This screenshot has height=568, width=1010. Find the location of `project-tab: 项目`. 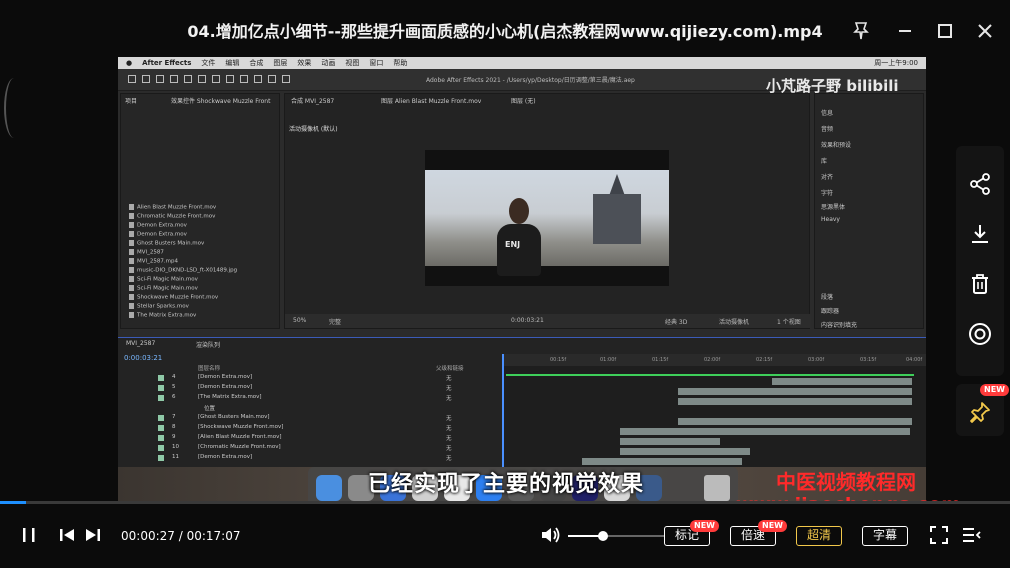

project-tab: 项目 is located at coordinates (131, 101).